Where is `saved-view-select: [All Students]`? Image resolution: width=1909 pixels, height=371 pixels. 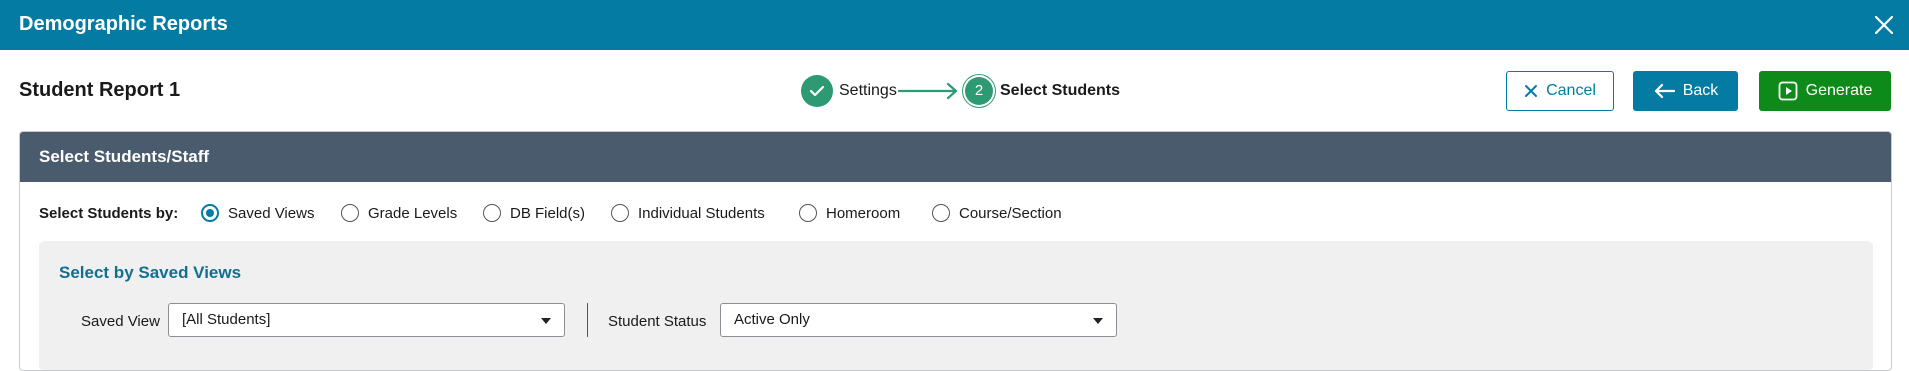 saved-view-select: [All Students] is located at coordinates (366, 320).